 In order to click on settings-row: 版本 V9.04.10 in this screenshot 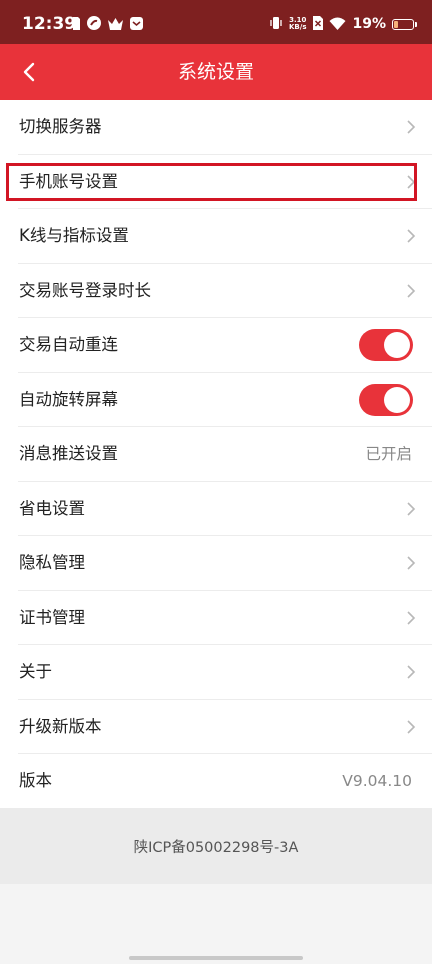, I will do `click(216, 781)`.